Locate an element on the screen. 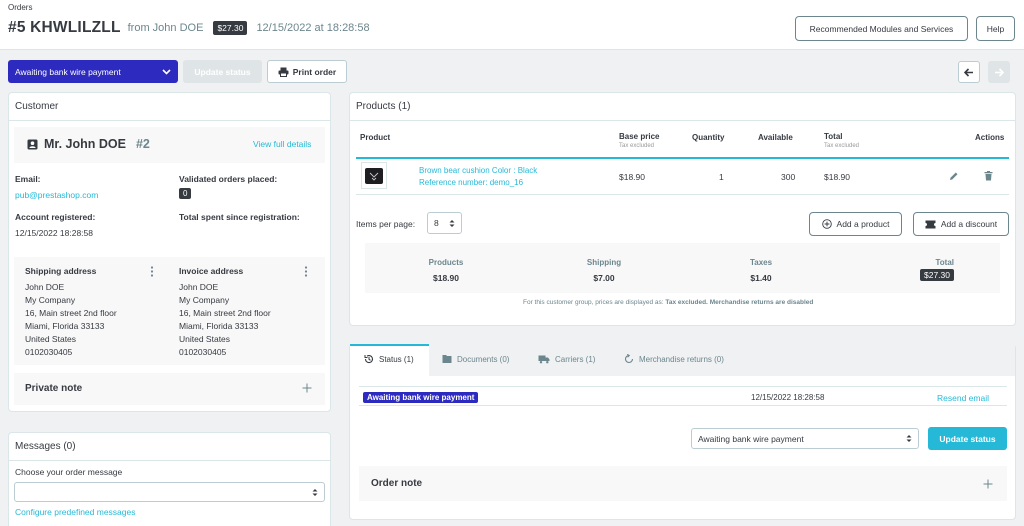 This screenshot has height=526, width=1024. recommended-modules-button: Recommended Modules and Services is located at coordinates (881, 28).